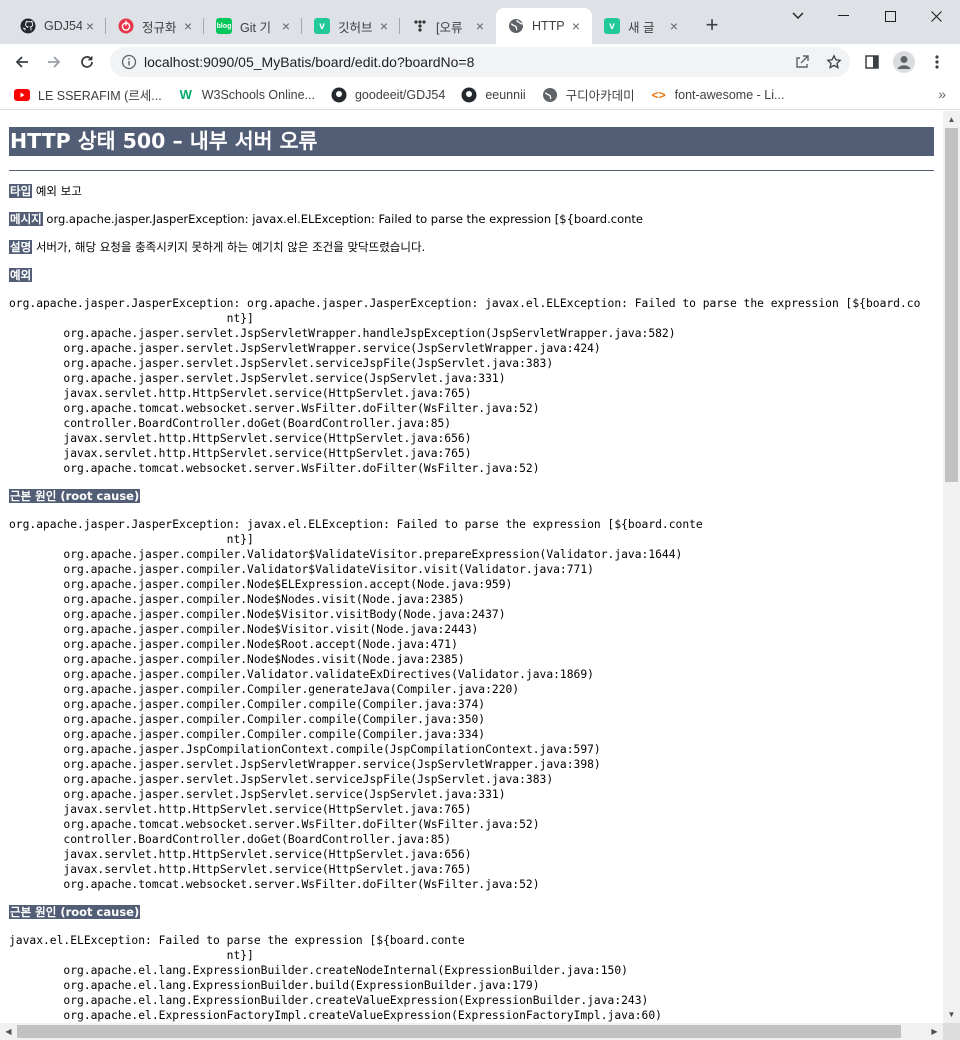  I want to click on vertical-scrollbar: ▲ ▼, so click(951, 567).